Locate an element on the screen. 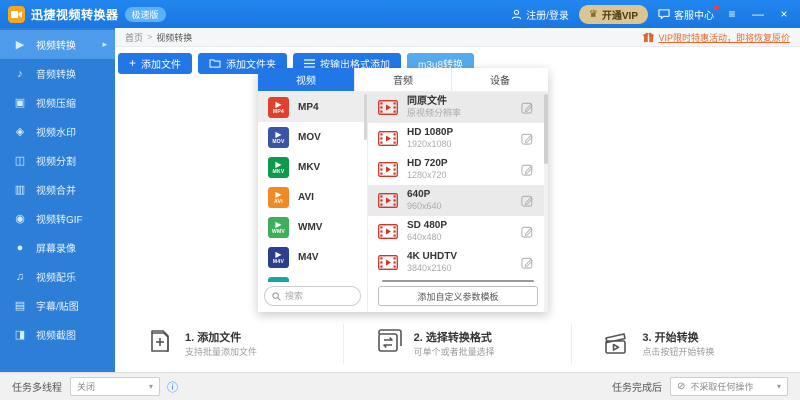 This screenshot has height=400, width=800. format-tab-label: 视频 is located at coordinates (306, 81).